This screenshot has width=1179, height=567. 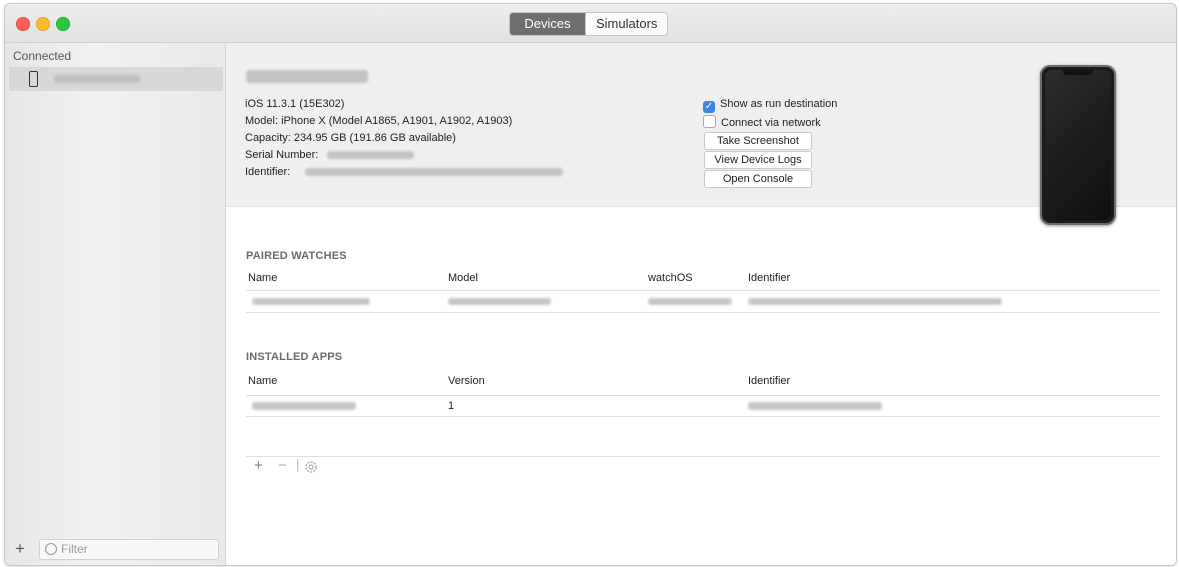 I want to click on connect-via-network-checkbox, so click(x=709, y=121).